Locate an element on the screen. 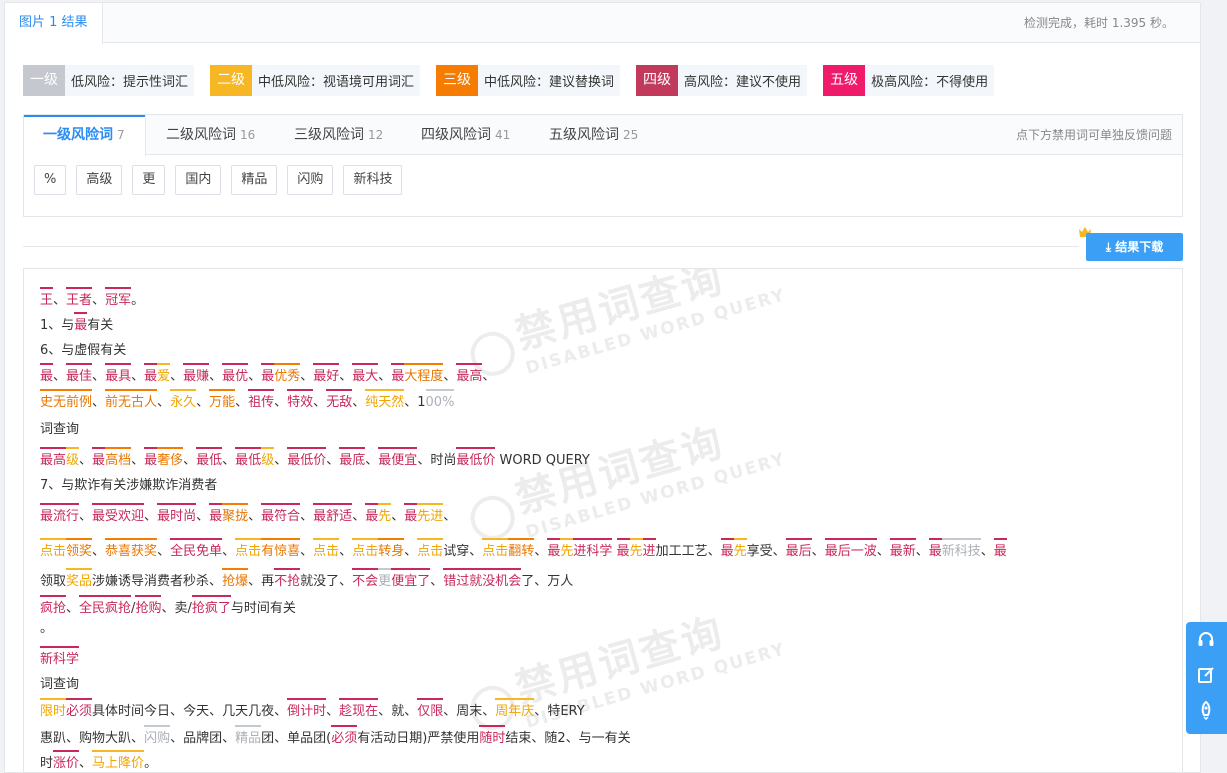 Image resolution: width=1227 pixels, height=773 pixels. flagged-word-level-3: 奢侈 is located at coordinates (170, 459).